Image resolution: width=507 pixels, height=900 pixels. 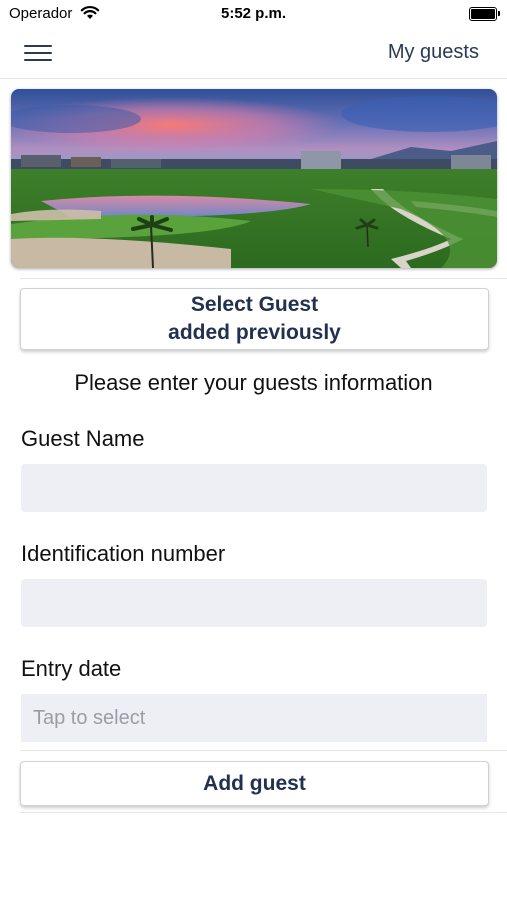 I want to click on nav-bar: My guests, so click(x=253, y=53).